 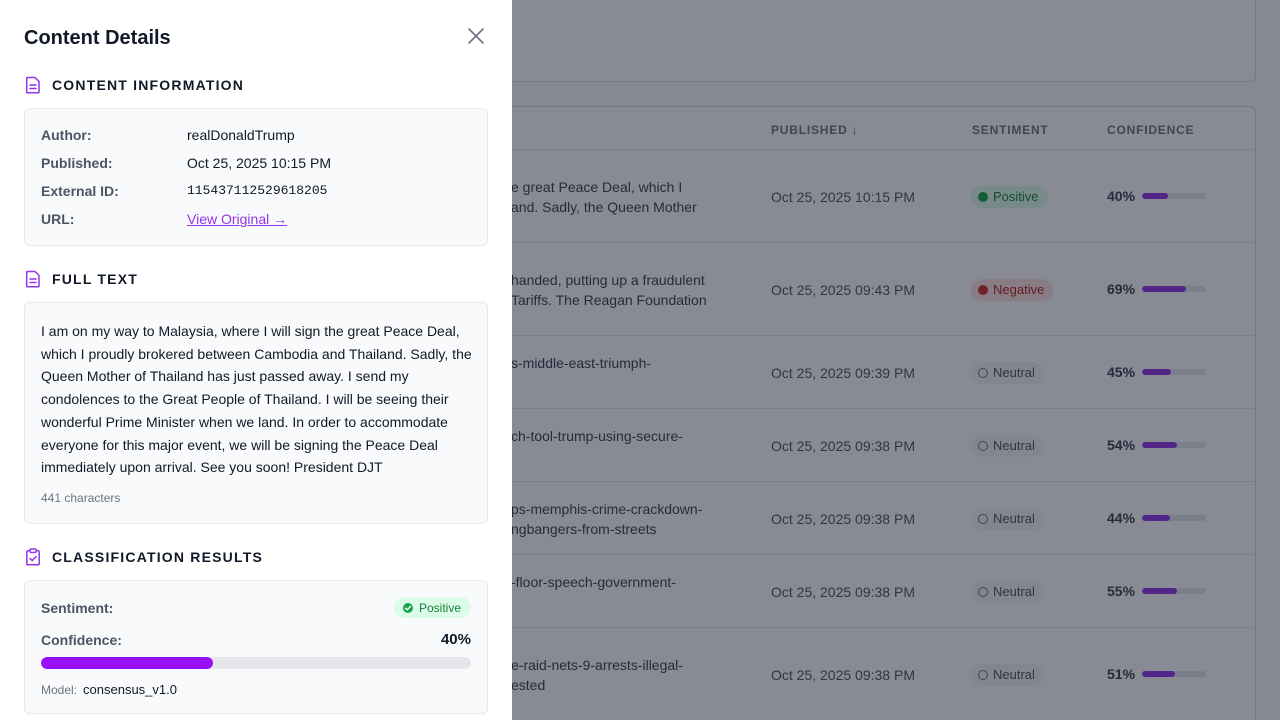 I want to click on sentiment-label: Sentiment:, so click(x=77, y=608).